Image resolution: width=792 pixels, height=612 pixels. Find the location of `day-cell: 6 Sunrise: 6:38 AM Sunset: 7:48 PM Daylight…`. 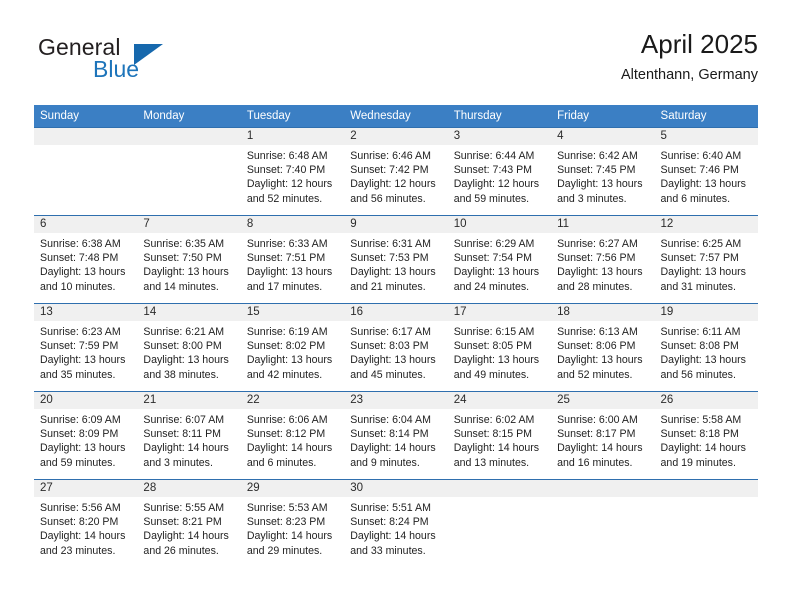

day-cell: 6 Sunrise: 6:38 AM Sunset: 7:48 PM Daylight… is located at coordinates (86, 259).